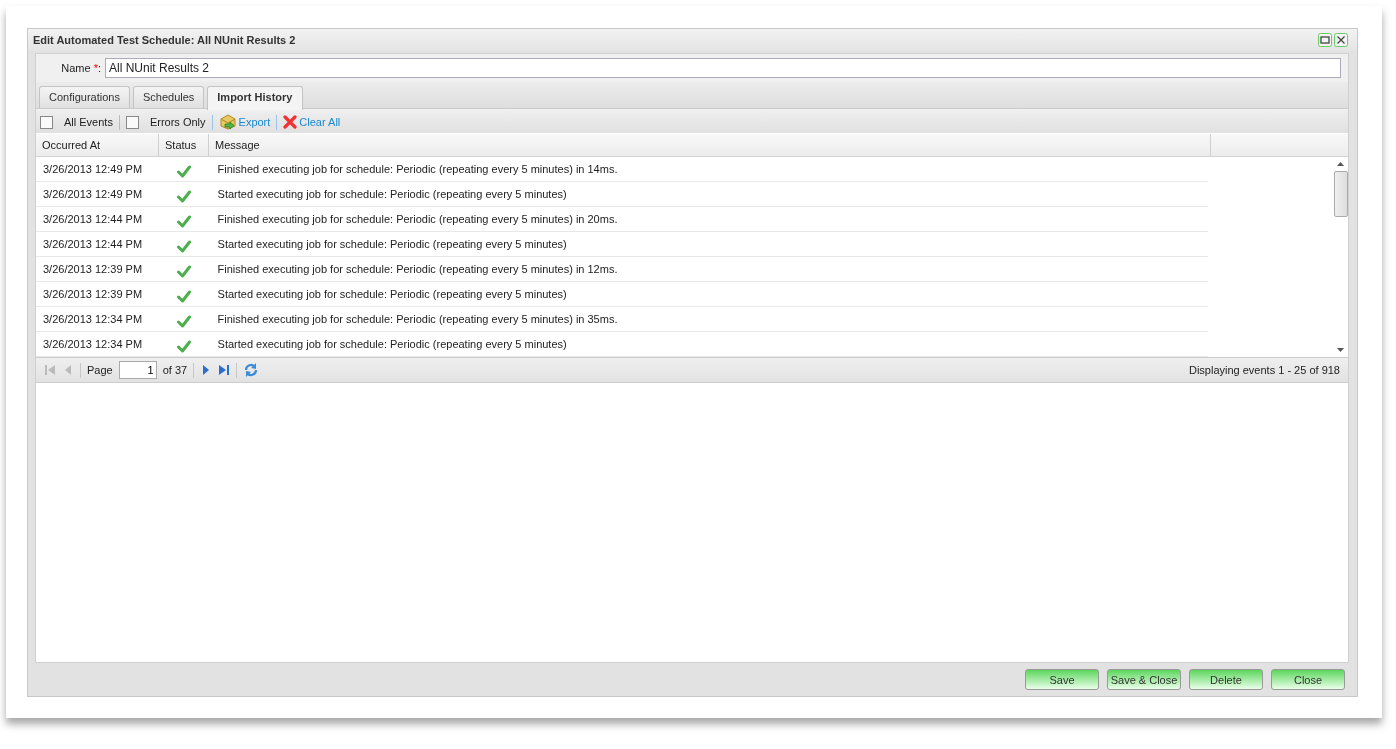 This screenshot has height=749, width=1396. Describe the element at coordinates (417, 269) in the screenshot. I see `table-cell-text: Finished executing job for schedule: Periodic (repeating every 5 minutes) in 12ms.` at that location.